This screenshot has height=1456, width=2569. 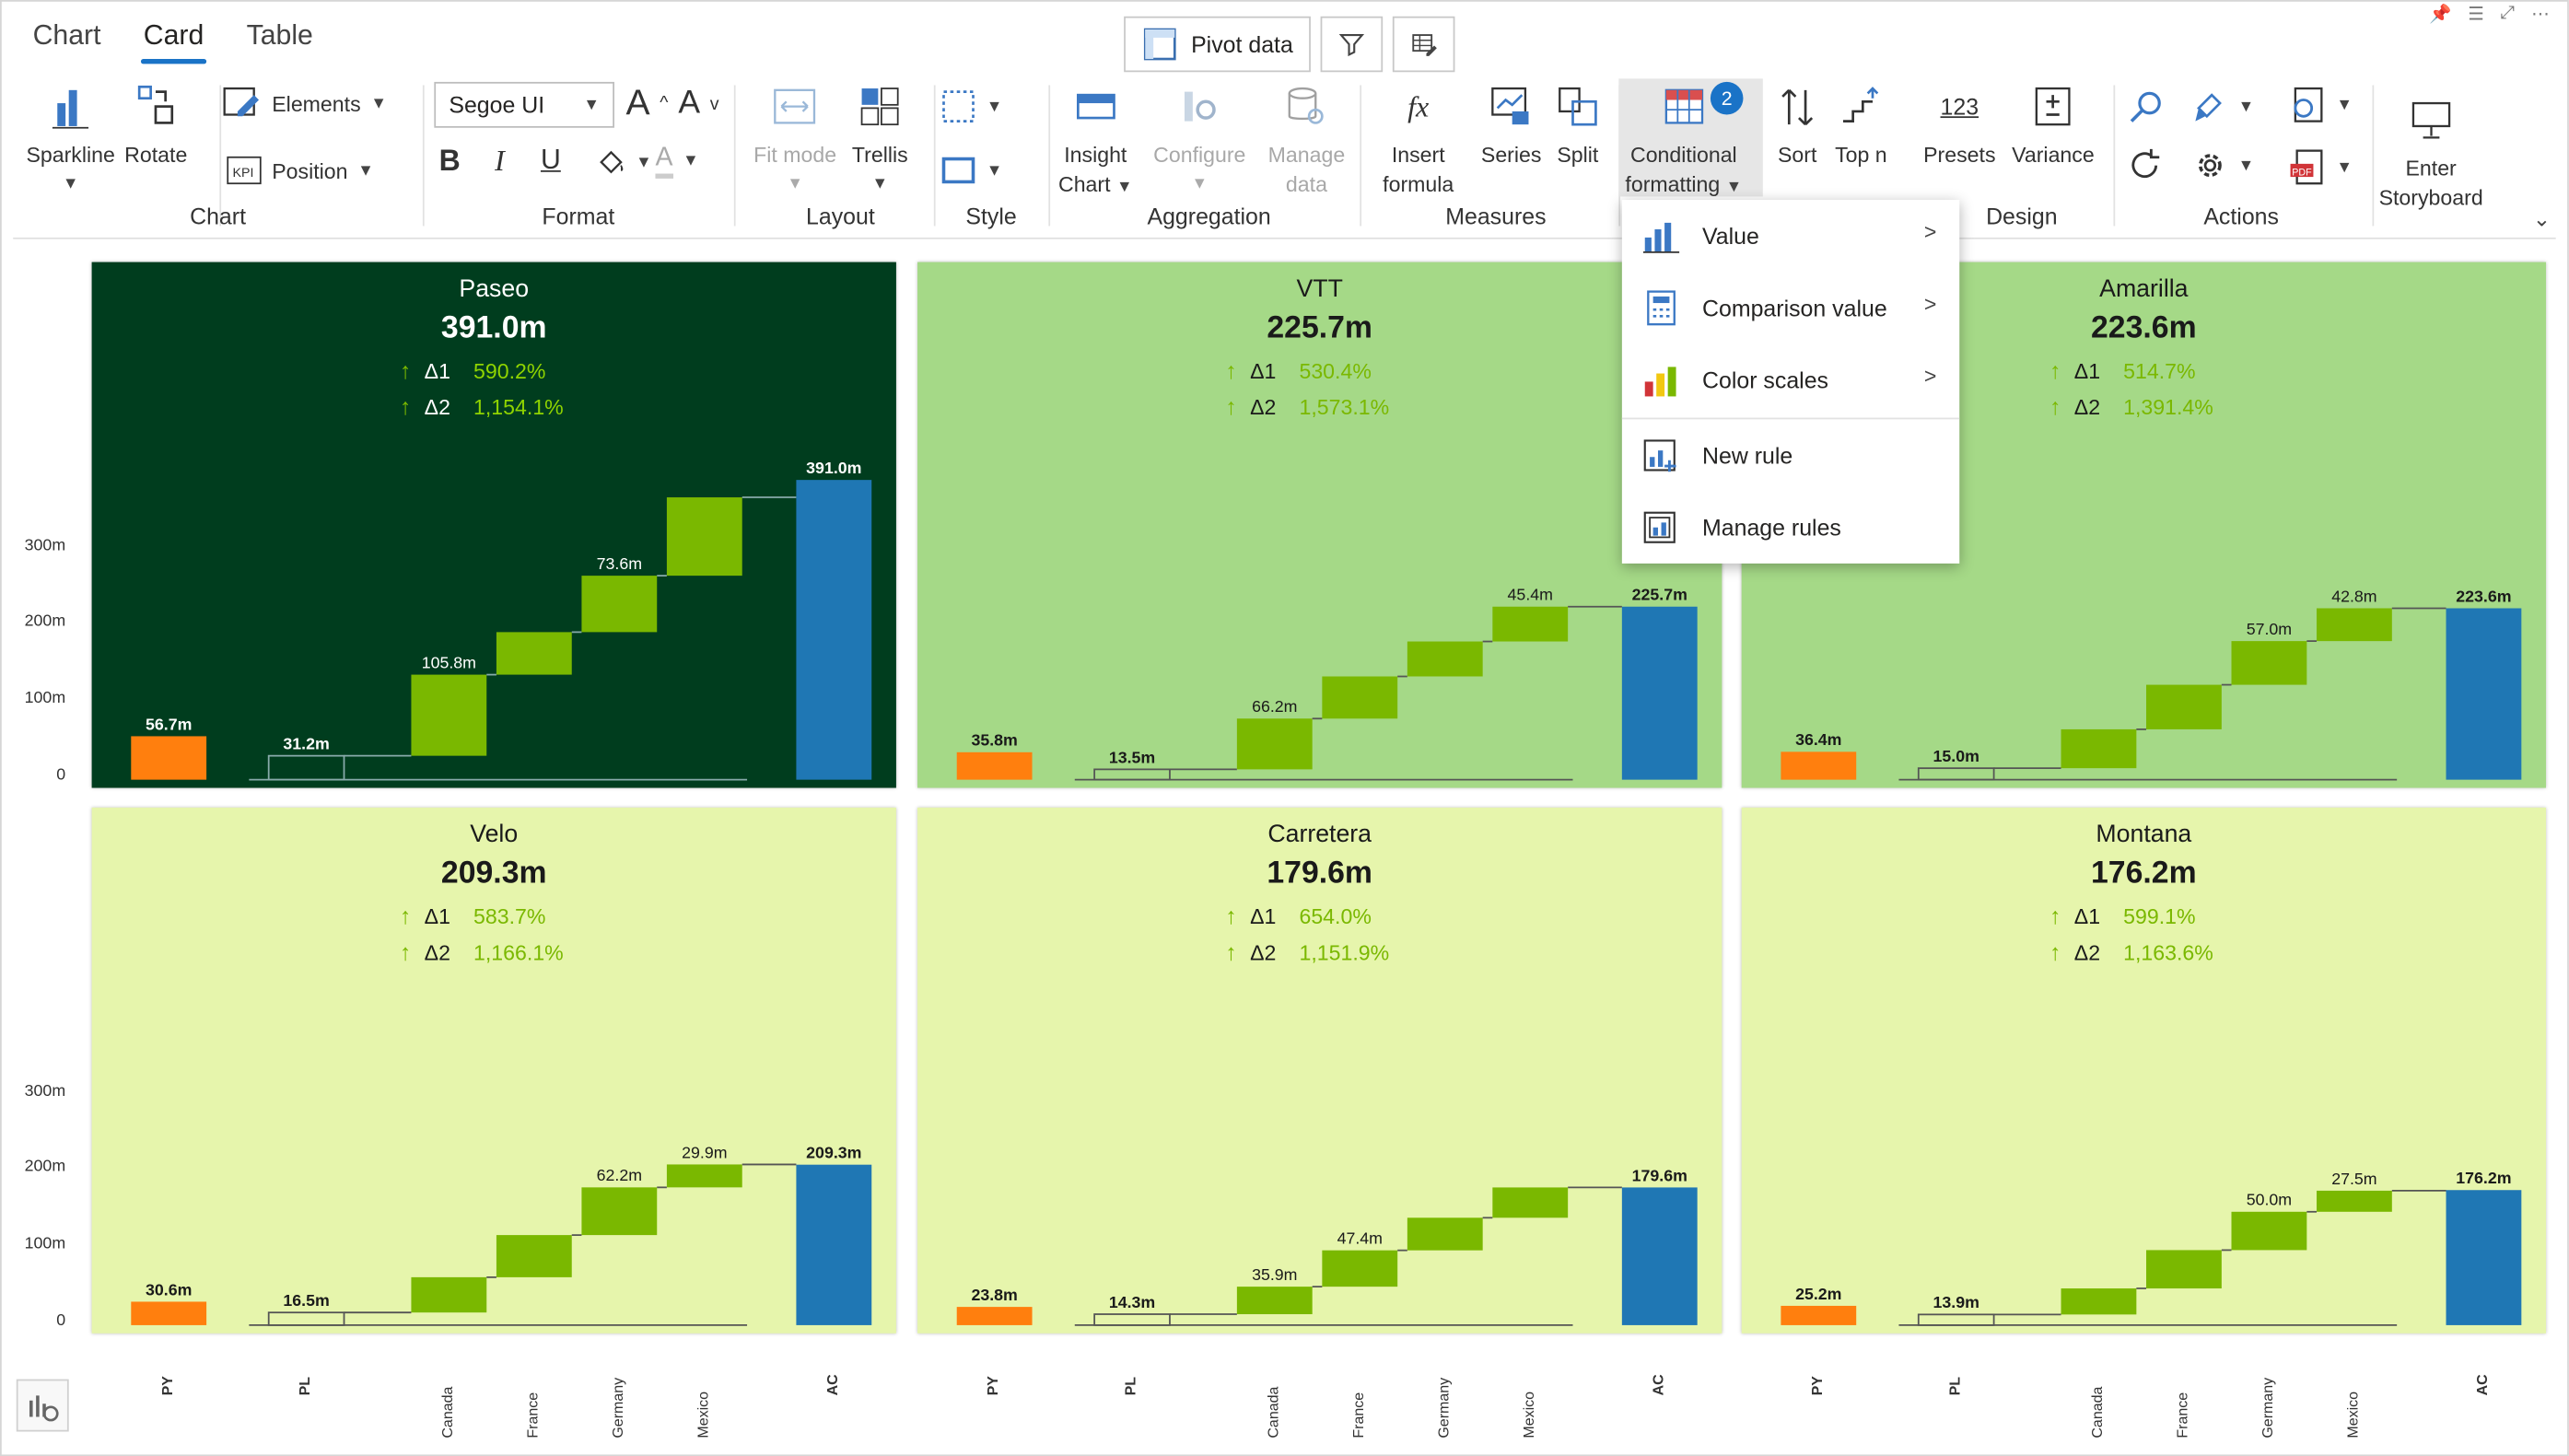 I want to click on position-dropdown: KPI Position ▼, so click(x=300, y=170).